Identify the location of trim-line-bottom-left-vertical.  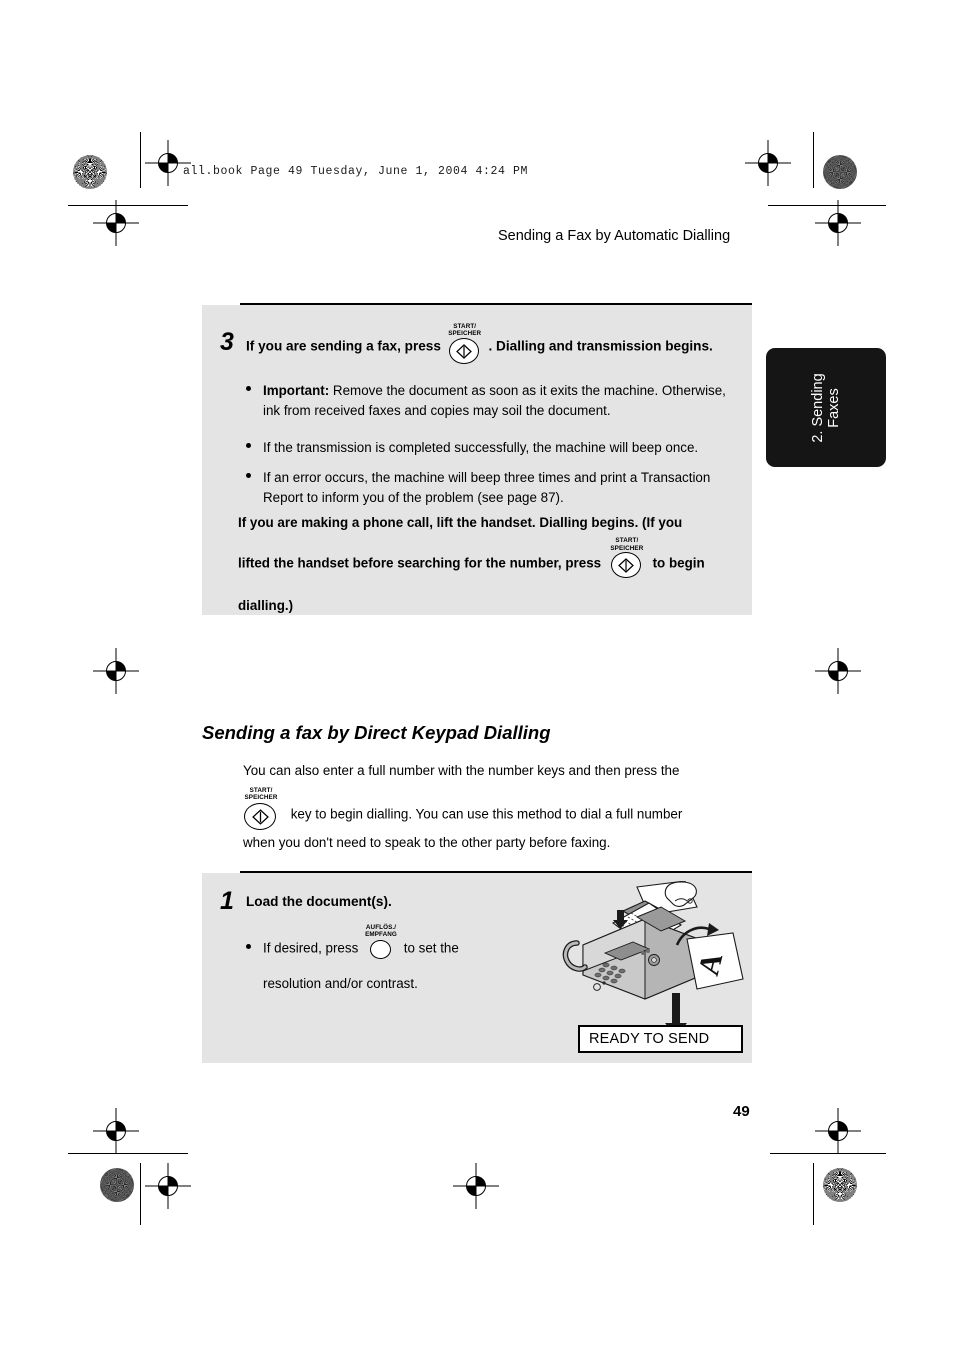
(140, 1194).